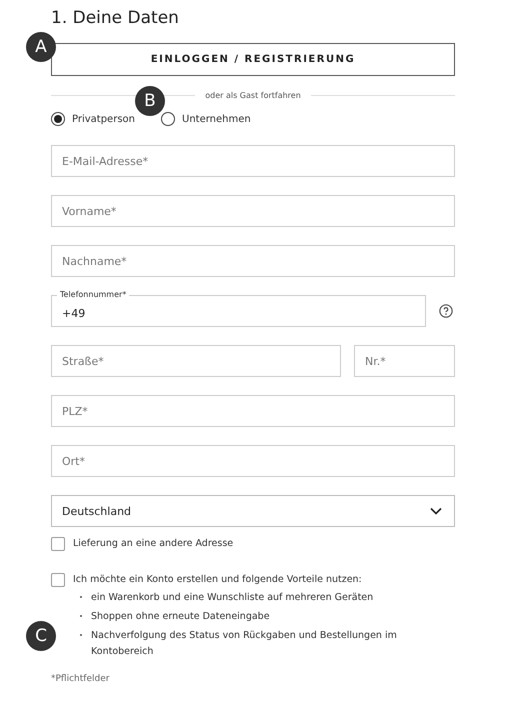  Describe the element at coordinates (196, 361) in the screenshot. I see `text-field: Straße*` at that location.